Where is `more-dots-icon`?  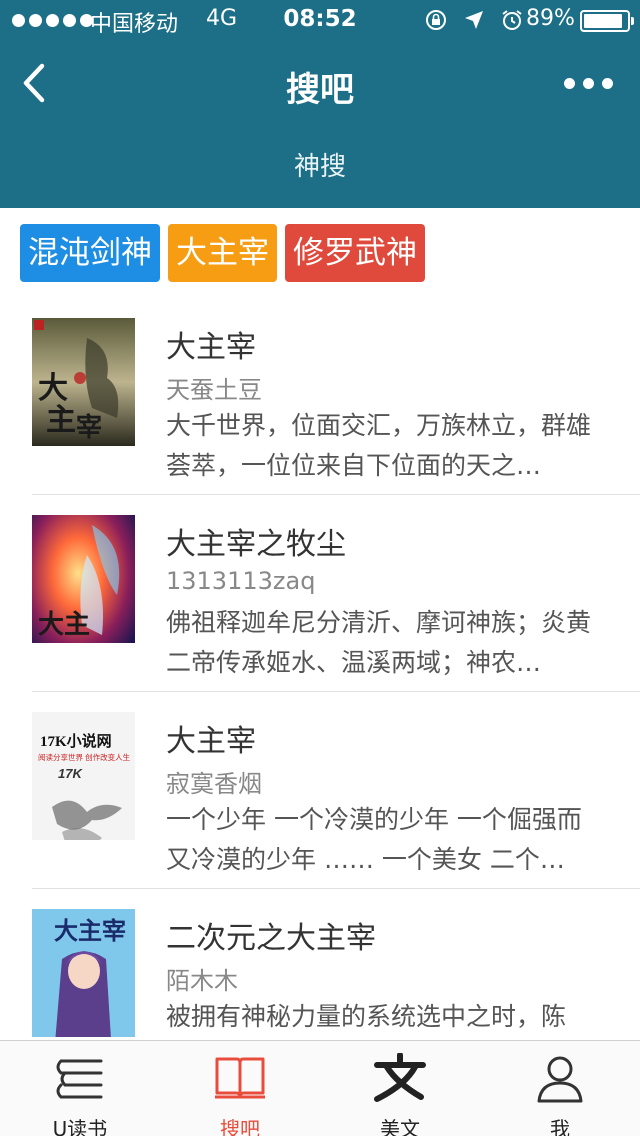
more-dots-icon is located at coordinates (569, 83).